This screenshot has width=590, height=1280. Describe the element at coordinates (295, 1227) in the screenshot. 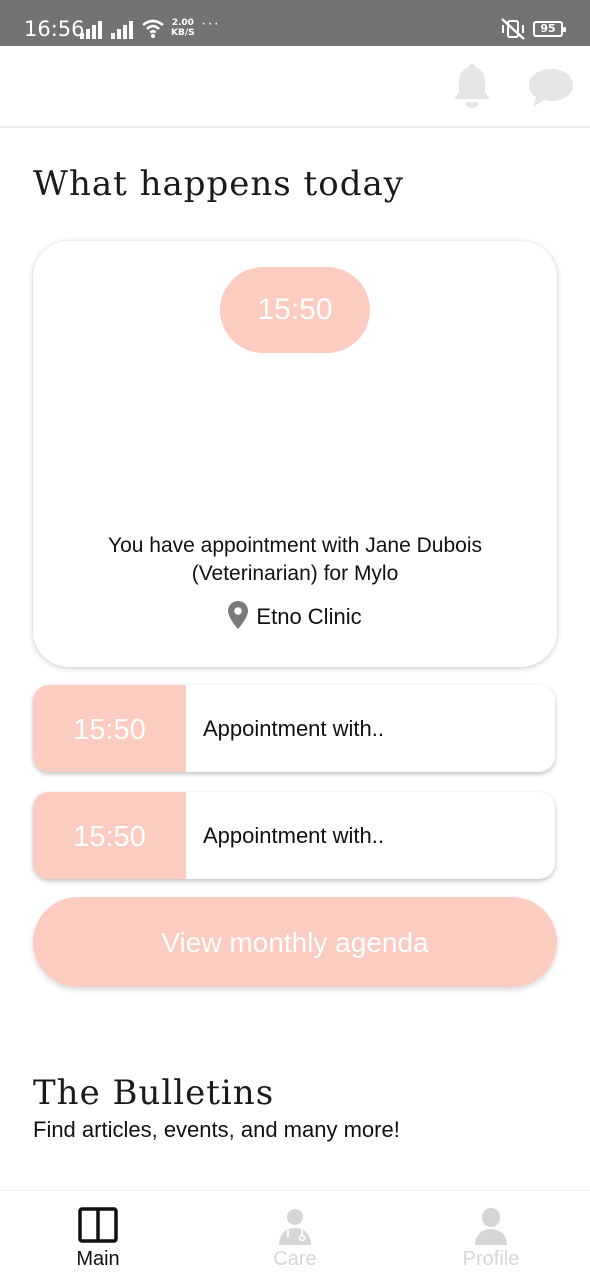

I see `doctor-icon` at that location.